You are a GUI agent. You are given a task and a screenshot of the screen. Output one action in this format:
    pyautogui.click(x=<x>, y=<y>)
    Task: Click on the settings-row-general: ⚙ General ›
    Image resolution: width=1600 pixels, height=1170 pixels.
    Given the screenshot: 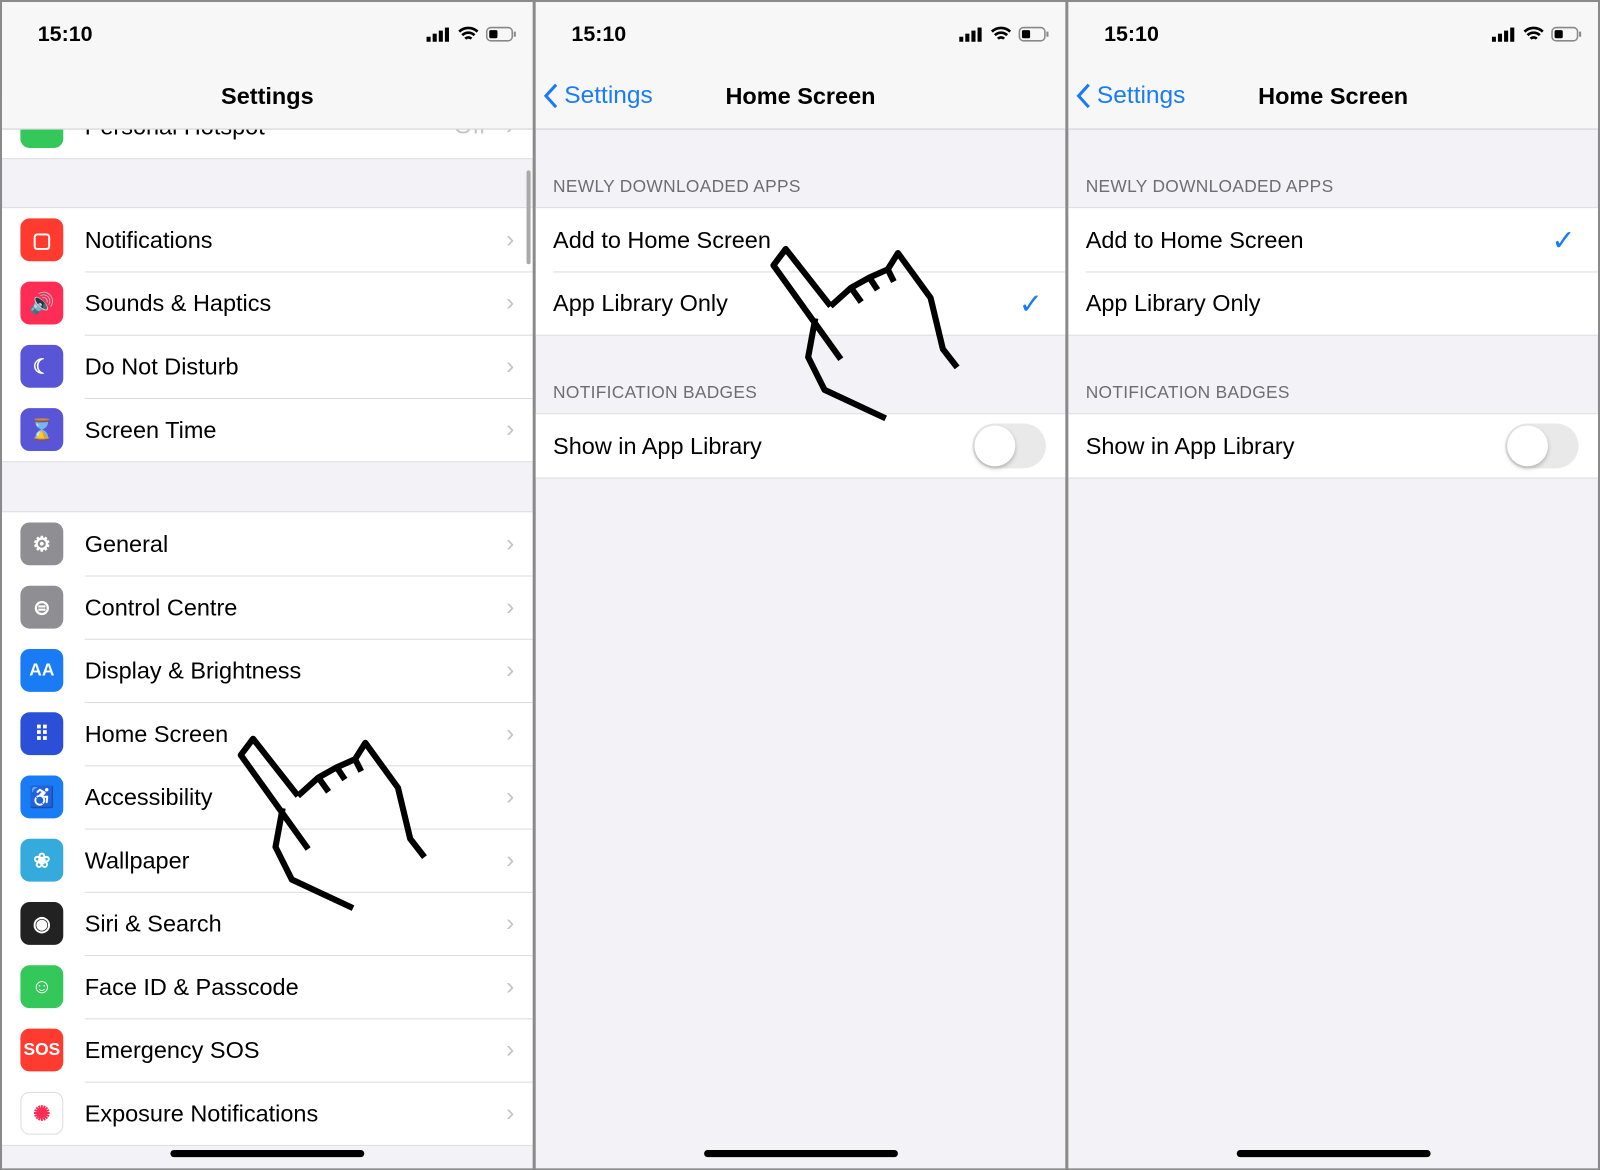 What is the action you would take?
    pyautogui.click(x=267, y=543)
    